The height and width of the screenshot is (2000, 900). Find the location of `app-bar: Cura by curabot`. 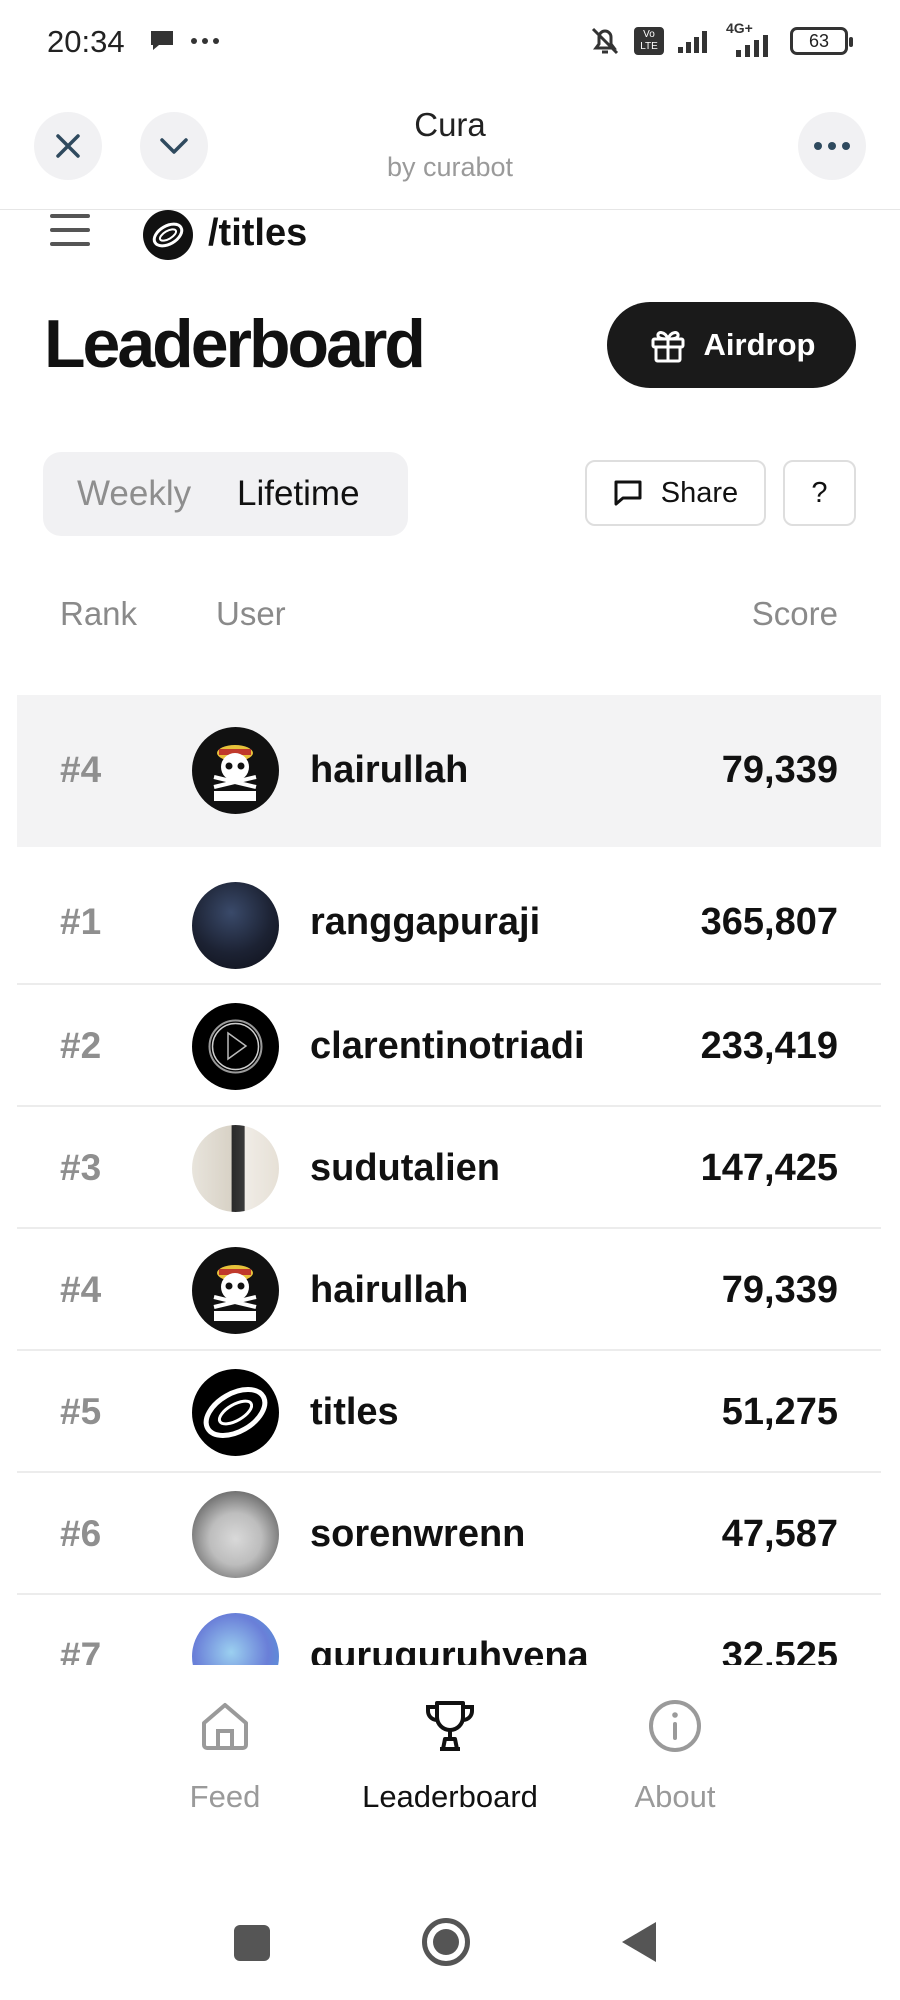

app-bar: Cura by curabot is located at coordinates (450, 149).